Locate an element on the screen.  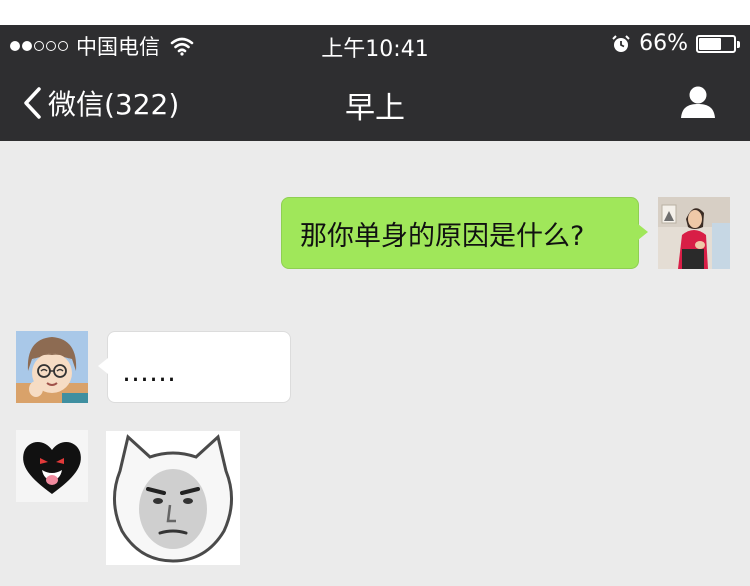
back-label: 微信(322) is located at coordinates (114, 104).